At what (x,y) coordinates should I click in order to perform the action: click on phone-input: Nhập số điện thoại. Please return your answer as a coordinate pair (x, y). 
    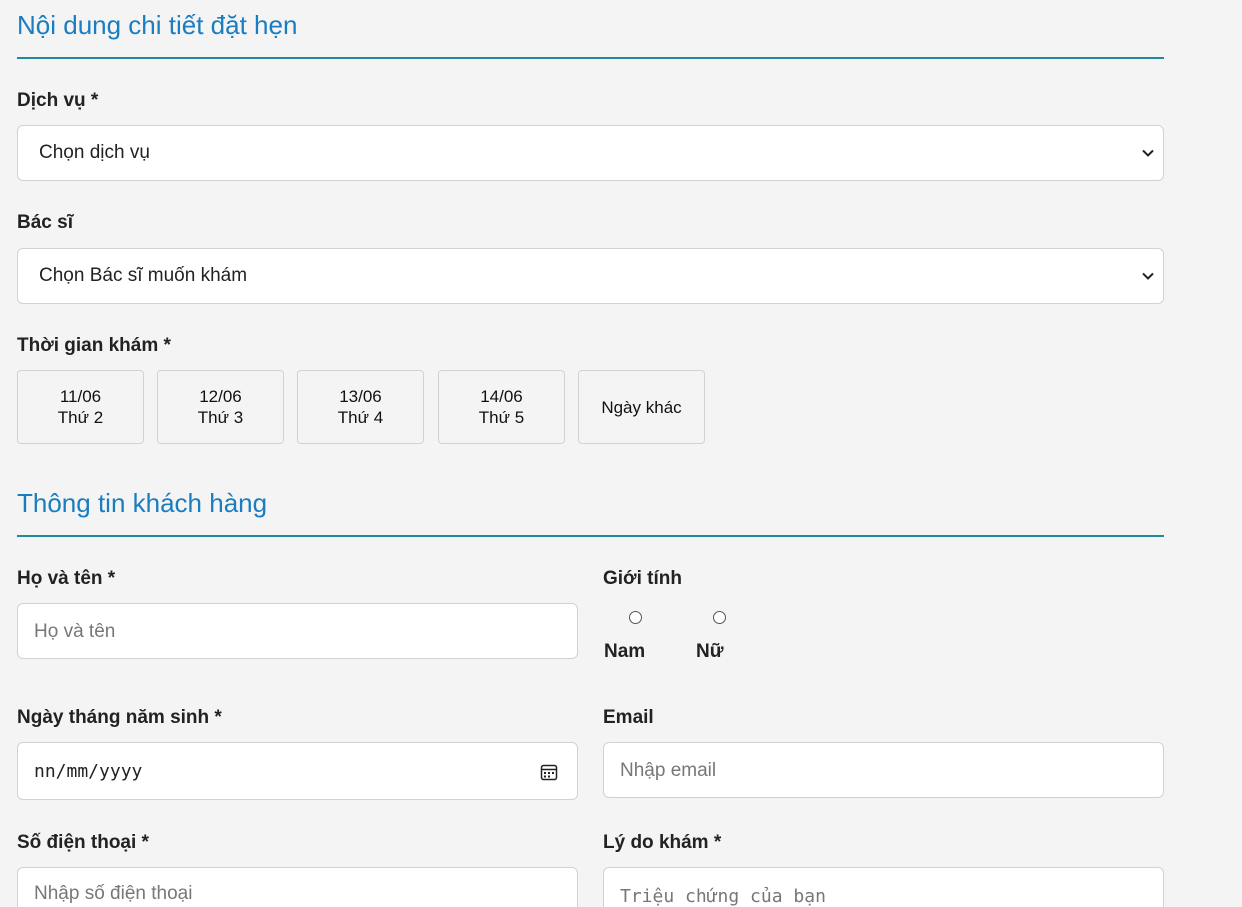
    Looking at the image, I should click on (297, 887).